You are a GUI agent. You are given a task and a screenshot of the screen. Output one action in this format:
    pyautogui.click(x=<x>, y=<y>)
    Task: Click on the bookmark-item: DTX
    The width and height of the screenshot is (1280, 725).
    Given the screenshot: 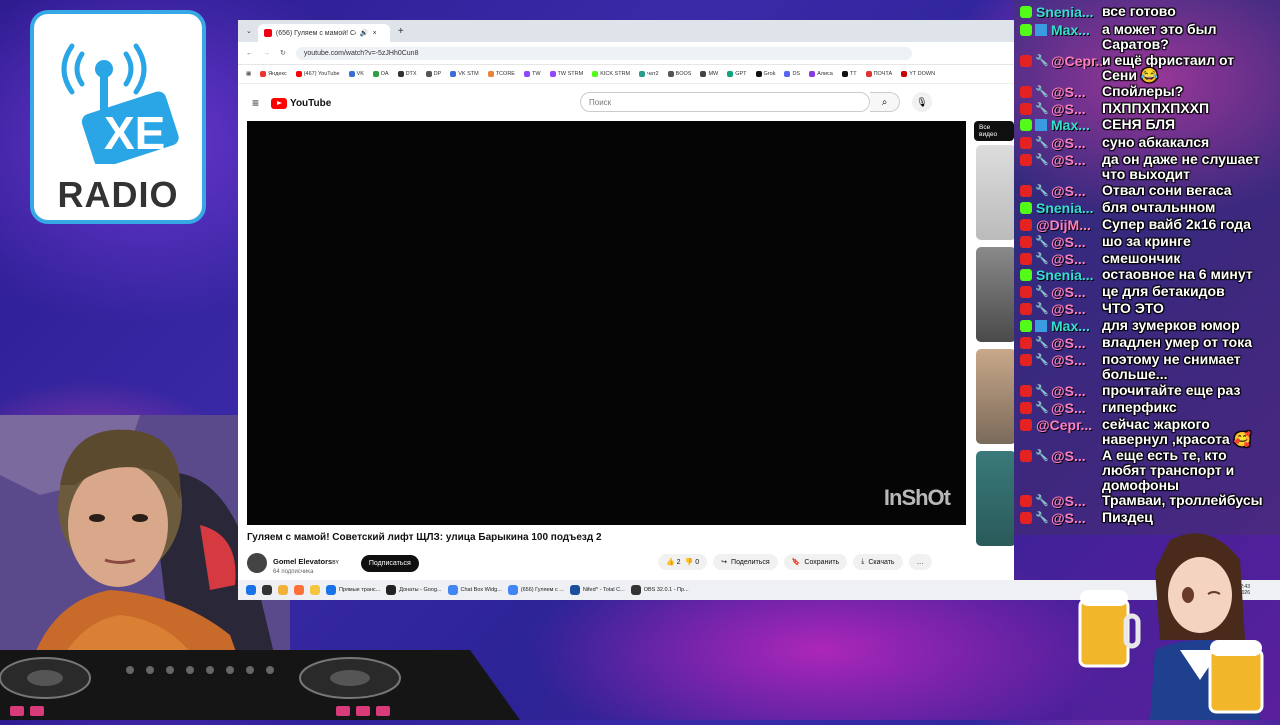 What is the action you would take?
    pyautogui.click(x=407, y=74)
    